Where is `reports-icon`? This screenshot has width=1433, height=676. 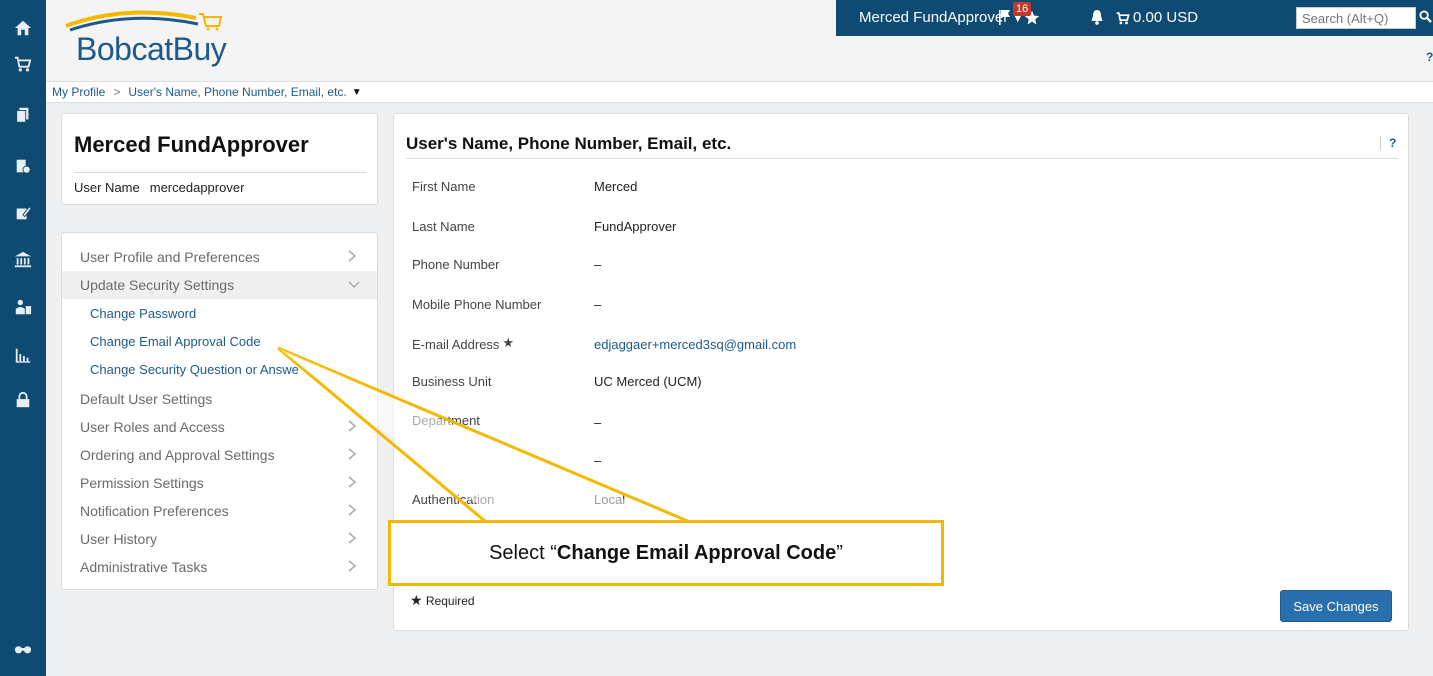
reports-icon is located at coordinates (23, 355).